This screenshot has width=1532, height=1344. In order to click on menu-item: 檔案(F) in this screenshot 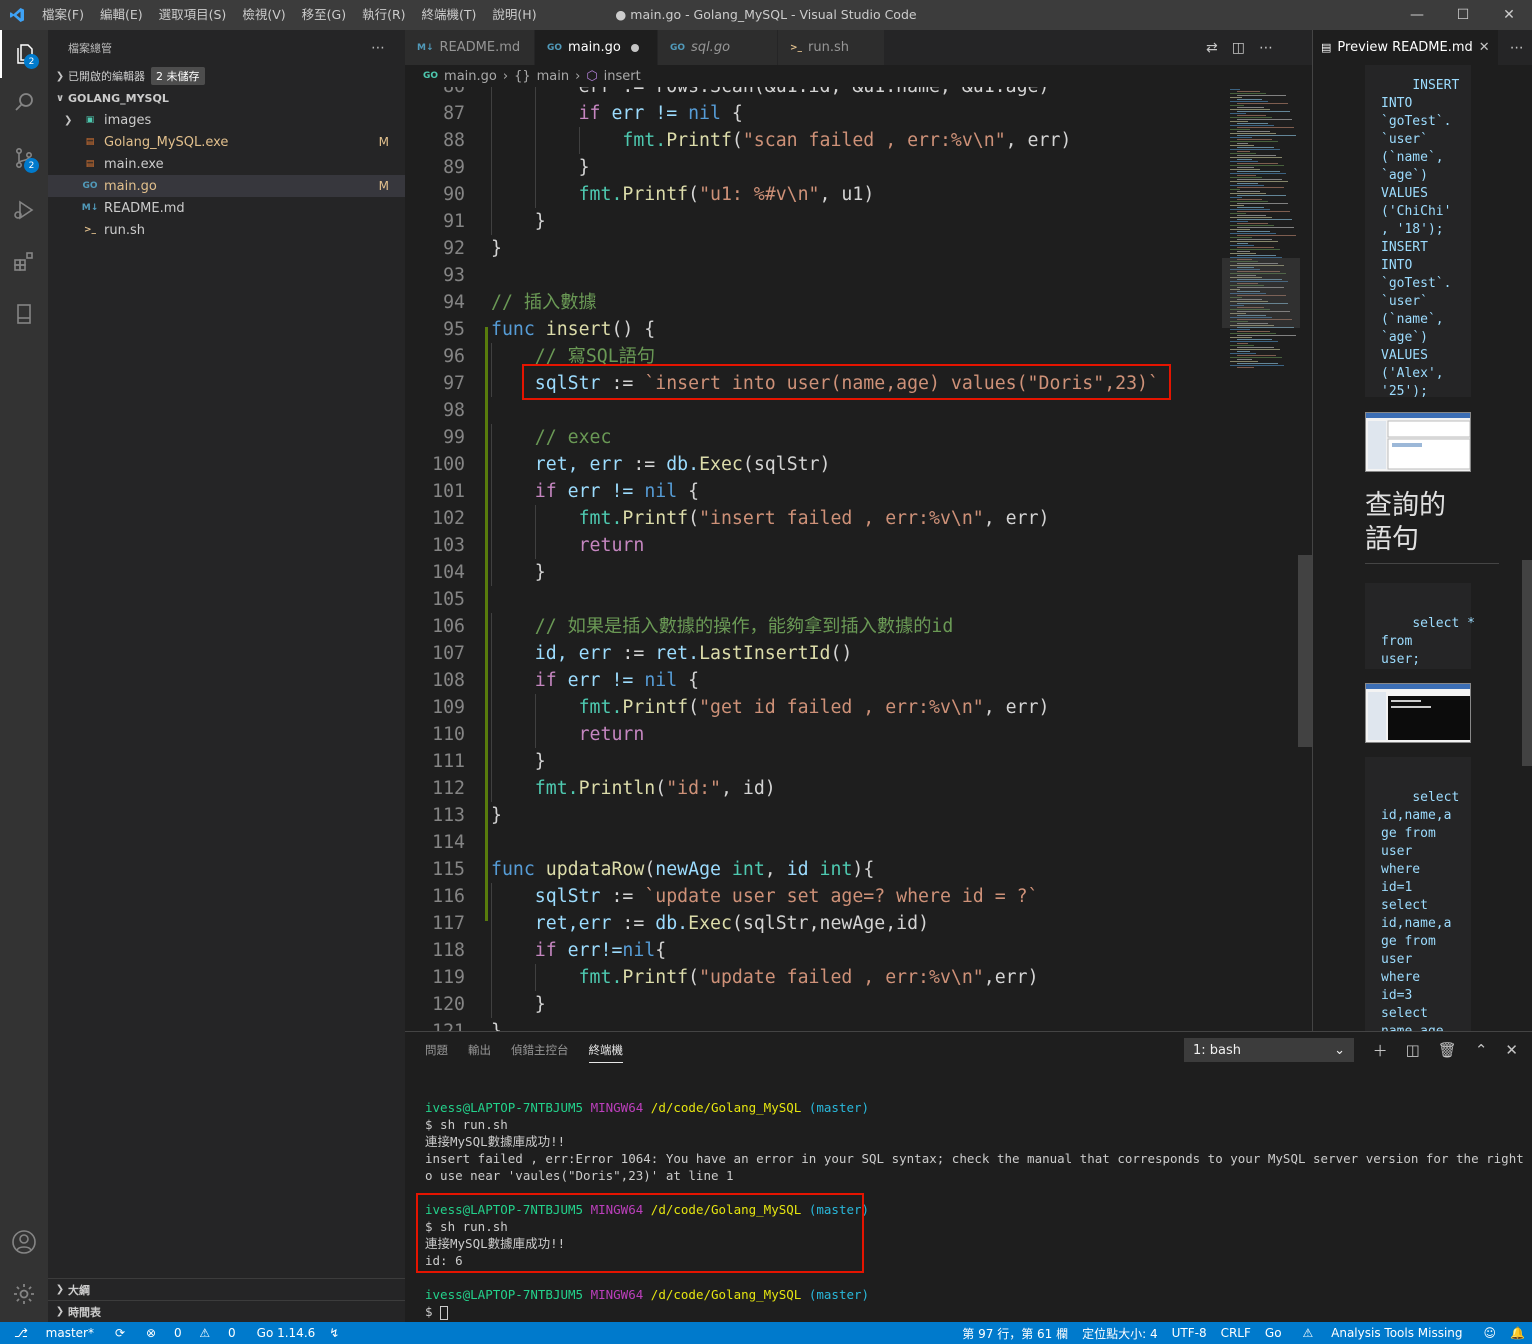, I will do `click(63, 15)`.